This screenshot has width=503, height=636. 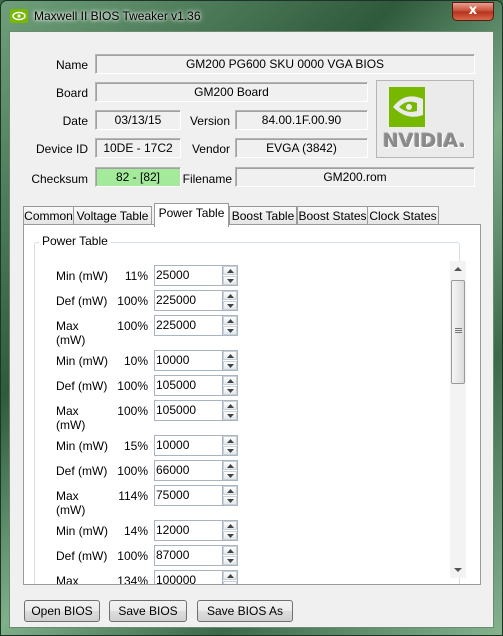 What do you see at coordinates (458, 419) in the screenshot?
I see `vertical-scrollbar` at bounding box center [458, 419].